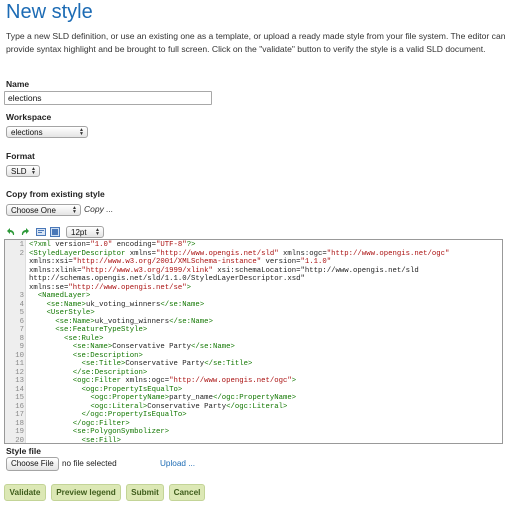 Image resolution: width=510 pixels, height=508 pixels. I want to click on code-line: 1 <?xml version="1.0" encoding="UTF-8"?>, so click(252, 245).